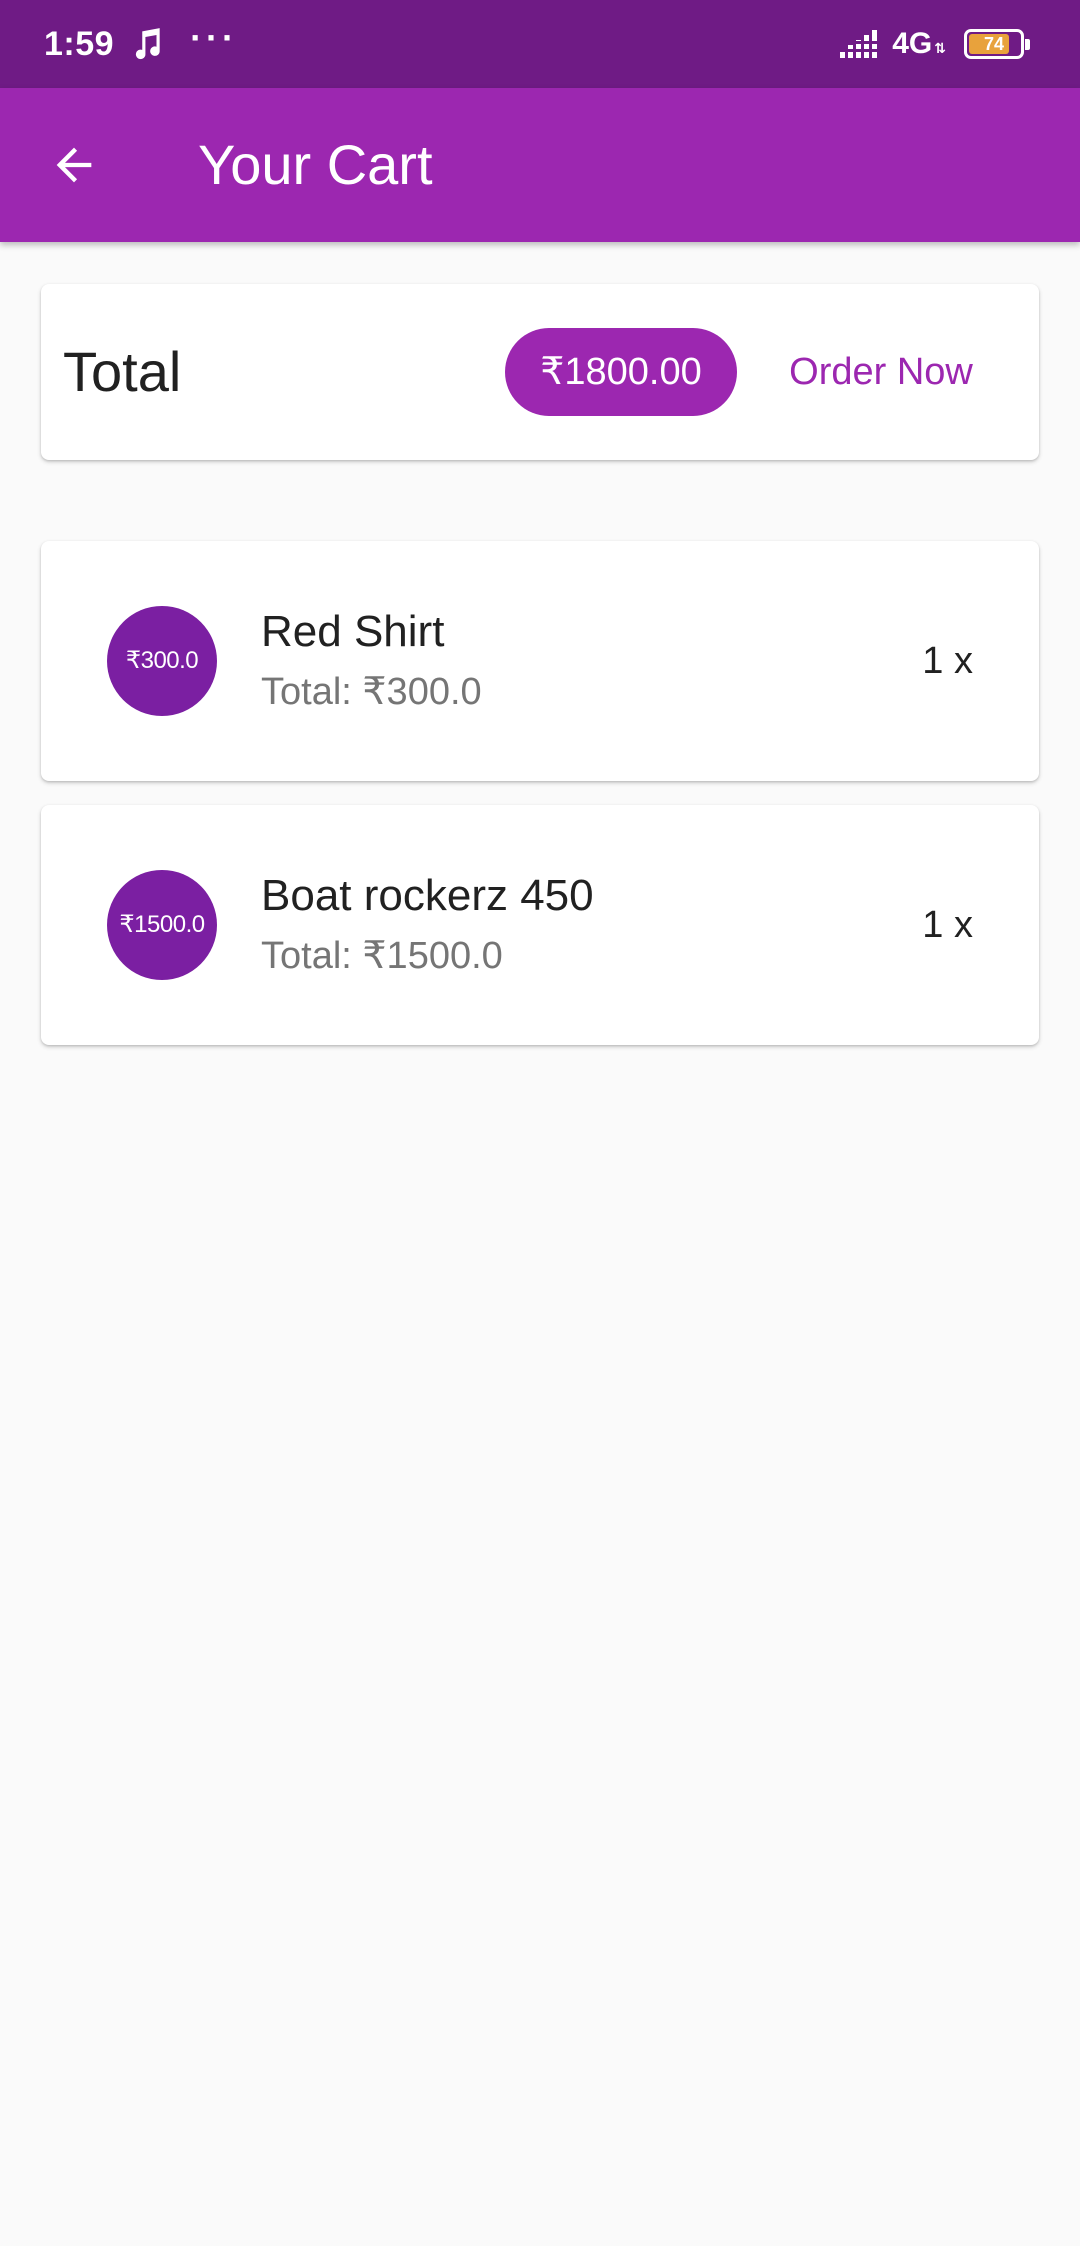 Image resolution: width=1080 pixels, height=2246 pixels. What do you see at coordinates (162, 925) in the screenshot?
I see `item-price-avatar: ₹1500.0` at bounding box center [162, 925].